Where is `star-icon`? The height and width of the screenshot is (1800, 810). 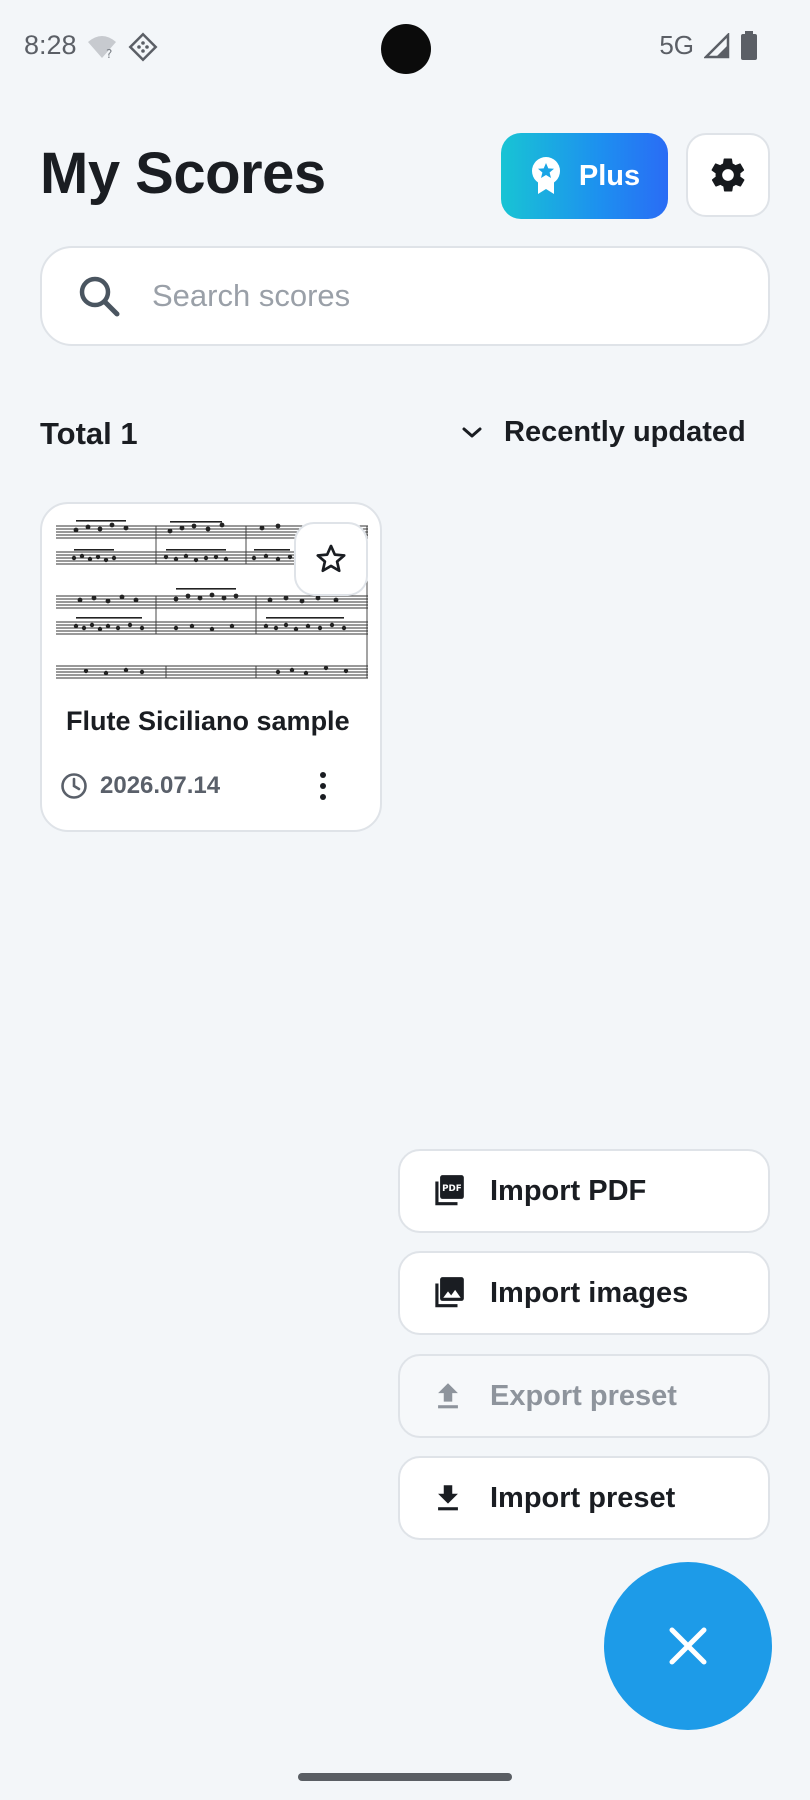 star-icon is located at coordinates (331, 558).